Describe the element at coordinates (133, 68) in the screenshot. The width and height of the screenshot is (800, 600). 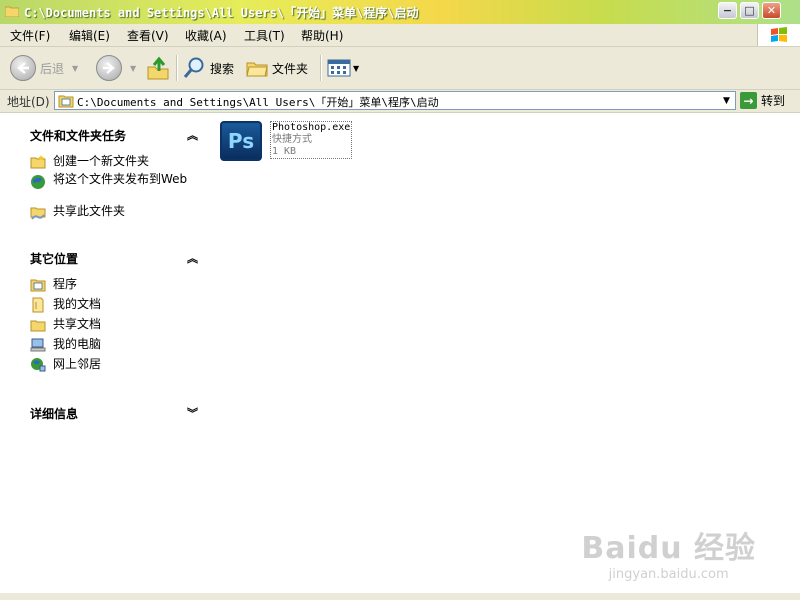
I see `forward-dropdown-icon: ▼` at that location.